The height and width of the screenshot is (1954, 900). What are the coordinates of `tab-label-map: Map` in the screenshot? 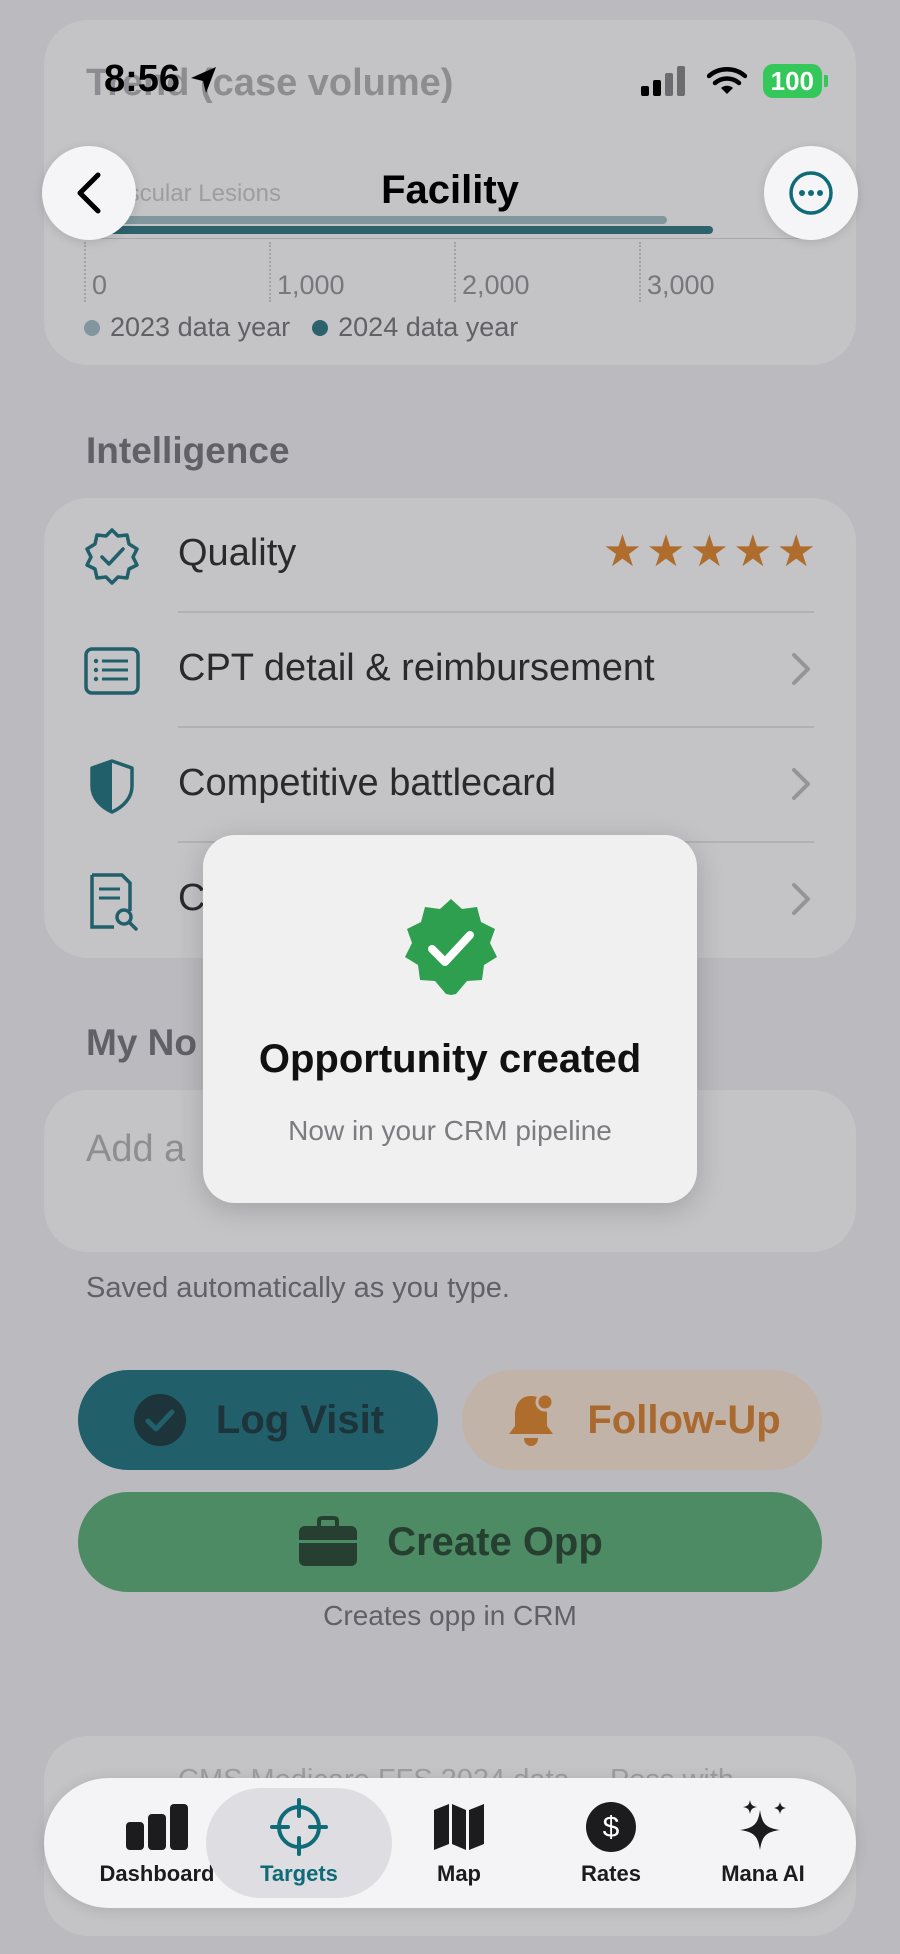 It's located at (459, 1873).